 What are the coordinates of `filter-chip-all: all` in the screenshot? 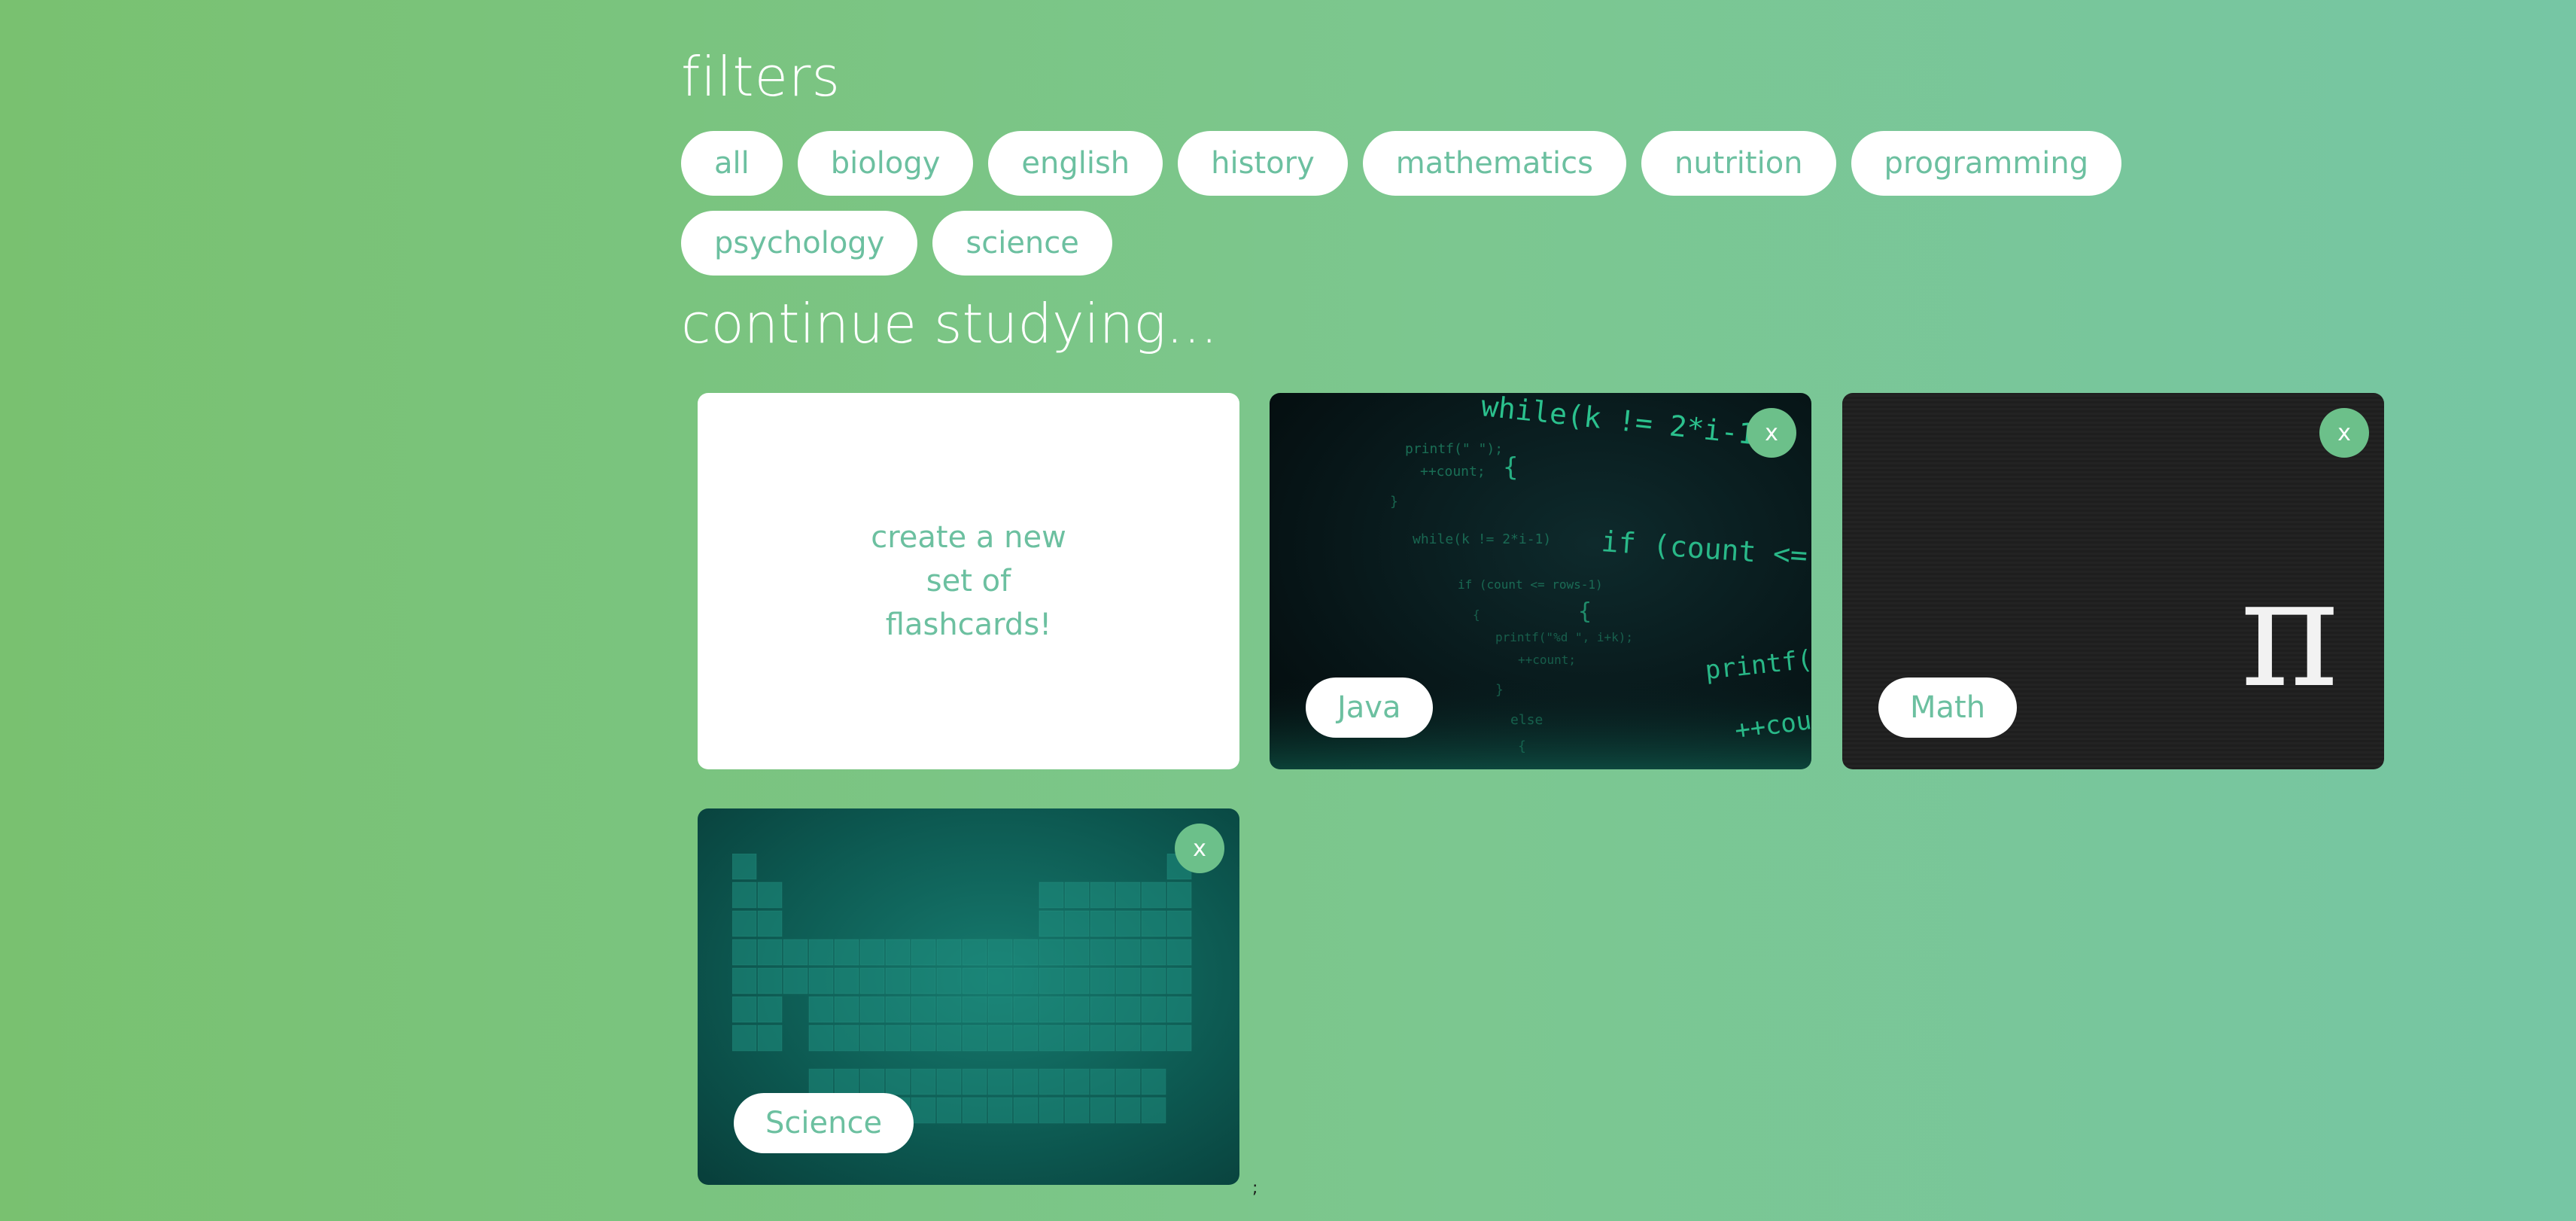 It's located at (732, 163).